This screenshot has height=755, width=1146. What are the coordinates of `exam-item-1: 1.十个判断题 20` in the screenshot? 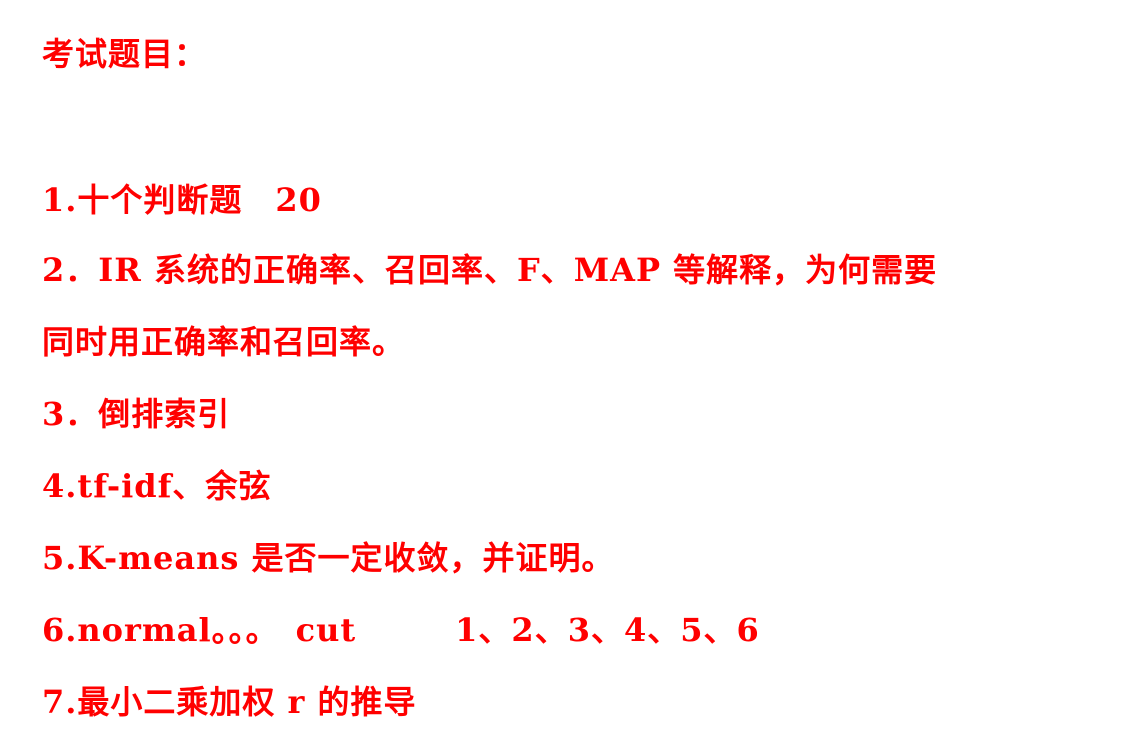 It's located at (182, 200).